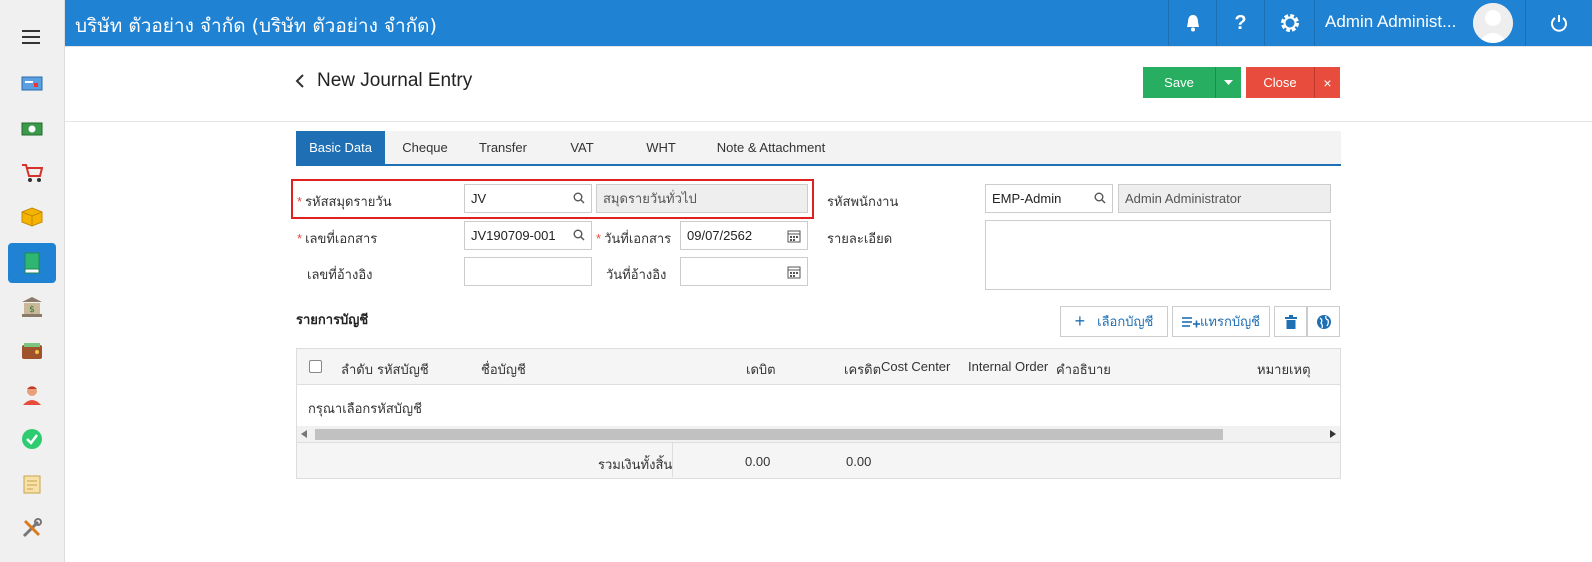 The height and width of the screenshot is (562, 1592). I want to click on detail-label: รายละเอียด, so click(860, 238).